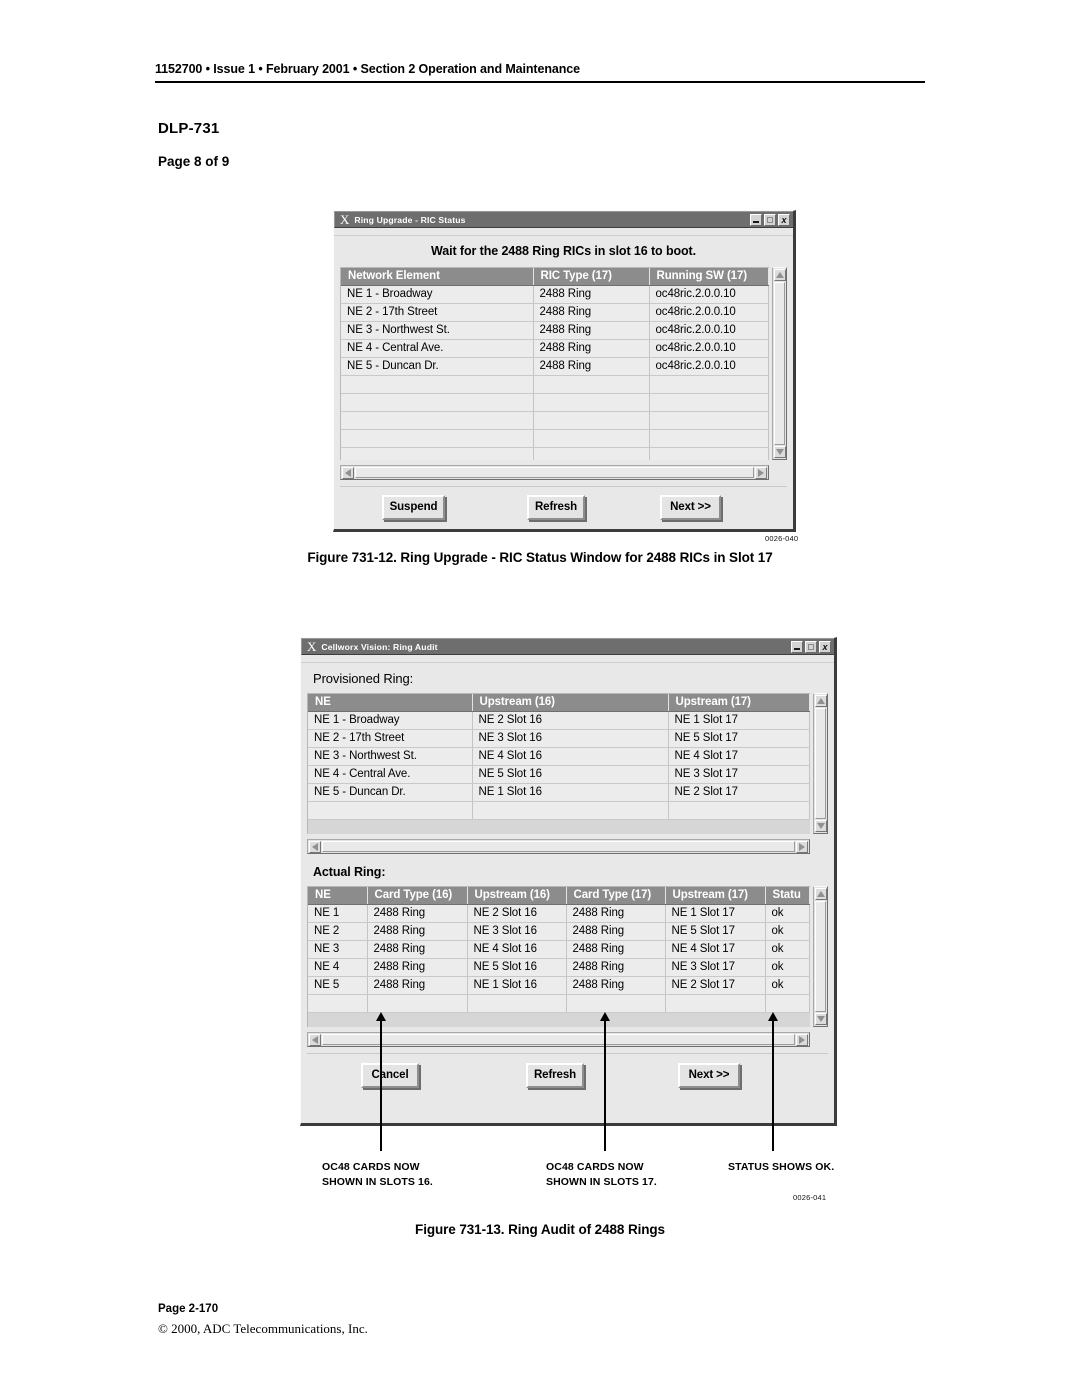  What do you see at coordinates (591, 294) in the screenshot?
I see `cell-ric-type: 2488 Ring` at bounding box center [591, 294].